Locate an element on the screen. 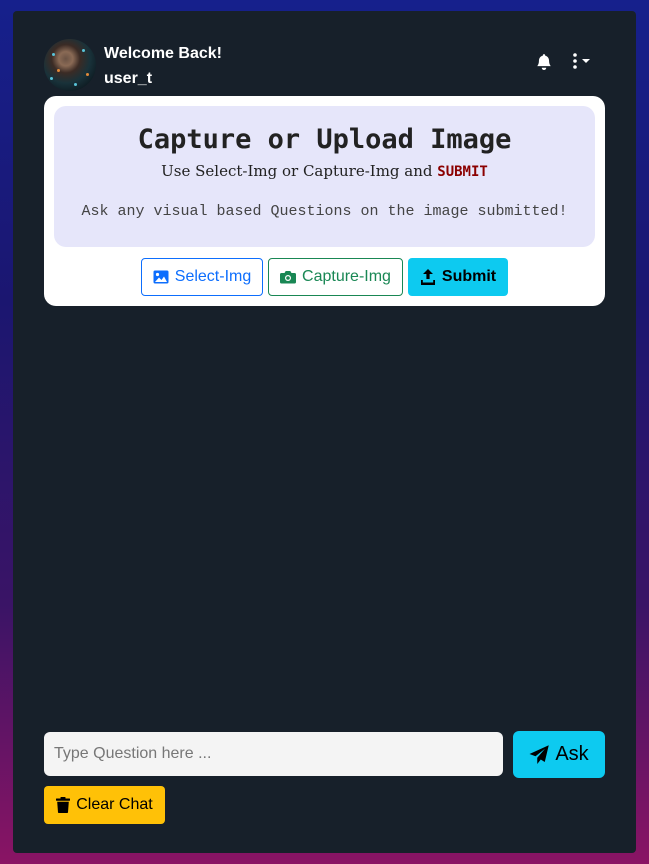  capture-img-label: Capture-Img is located at coordinates (346, 276).